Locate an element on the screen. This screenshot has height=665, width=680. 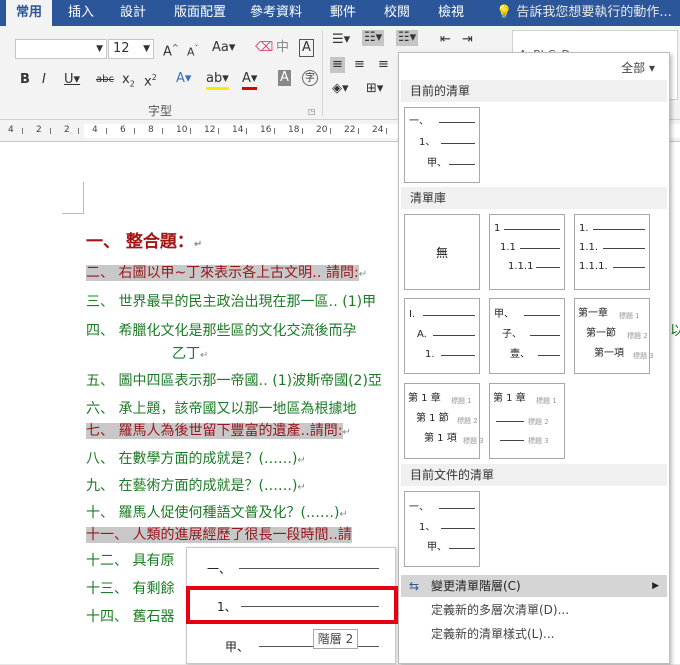
superscript-icon: x2 is located at coordinates (150, 80).